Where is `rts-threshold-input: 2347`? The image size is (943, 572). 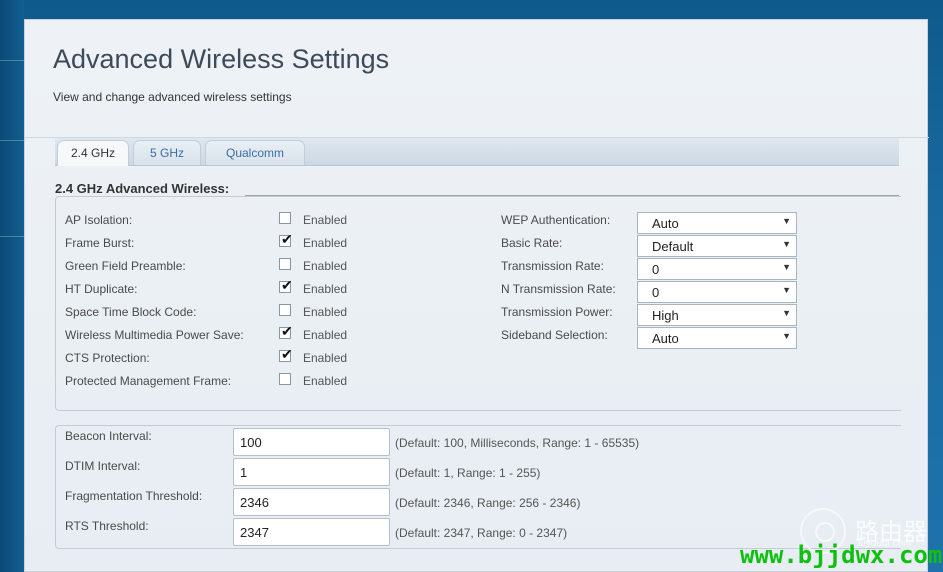 rts-threshold-input: 2347 is located at coordinates (311, 532).